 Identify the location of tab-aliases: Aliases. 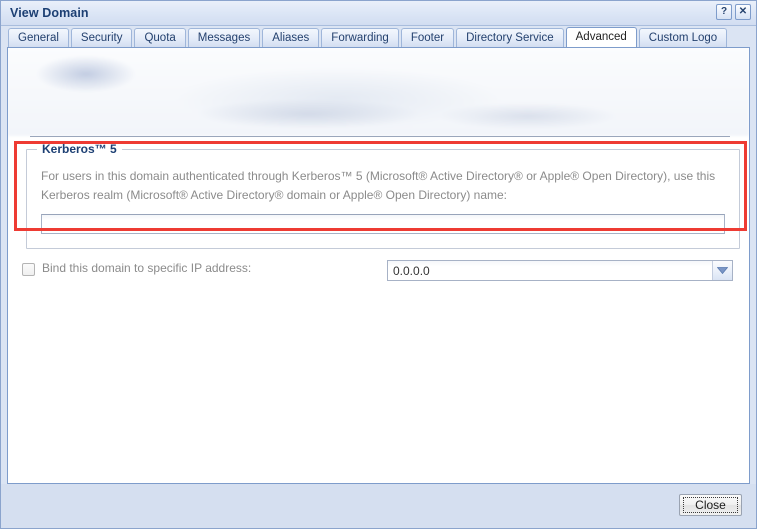
(291, 37).